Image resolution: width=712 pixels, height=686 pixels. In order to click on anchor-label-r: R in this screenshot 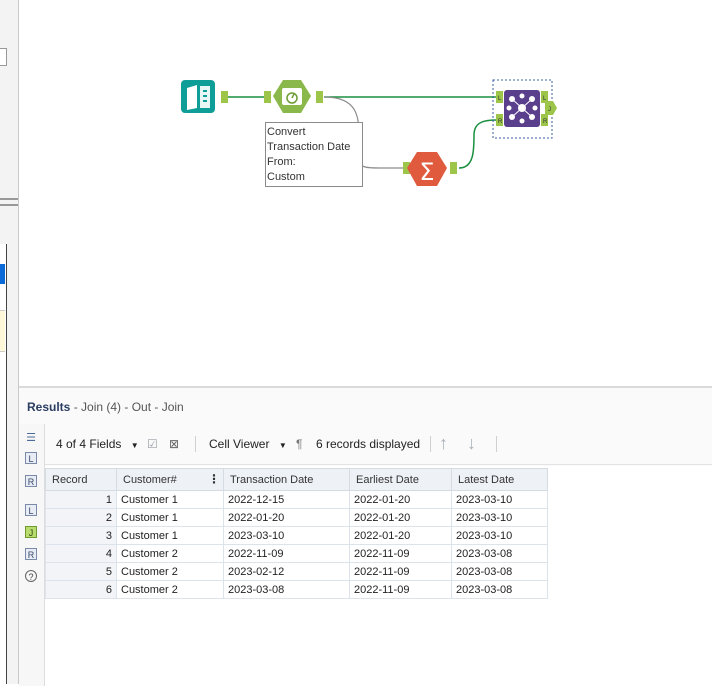, I will do `click(500, 122)`.